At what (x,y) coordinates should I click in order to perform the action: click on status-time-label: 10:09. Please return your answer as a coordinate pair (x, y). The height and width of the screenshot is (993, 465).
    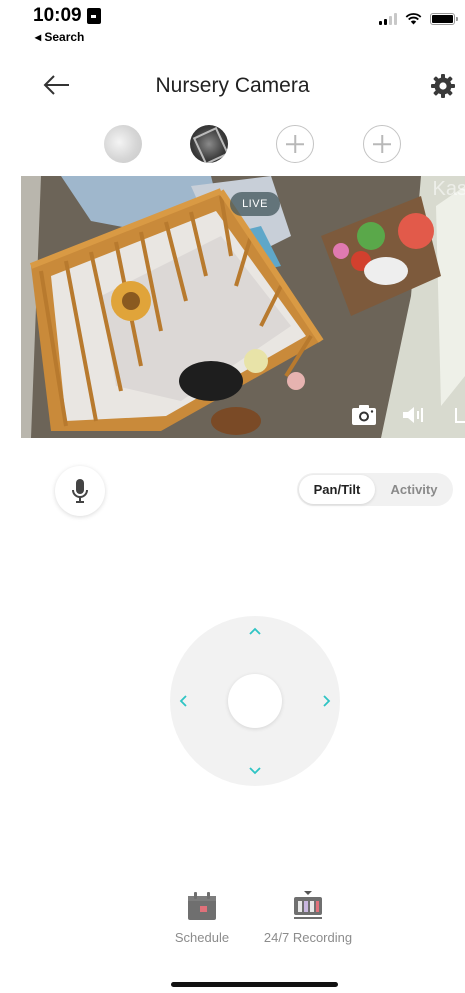
    Looking at the image, I should click on (57, 15).